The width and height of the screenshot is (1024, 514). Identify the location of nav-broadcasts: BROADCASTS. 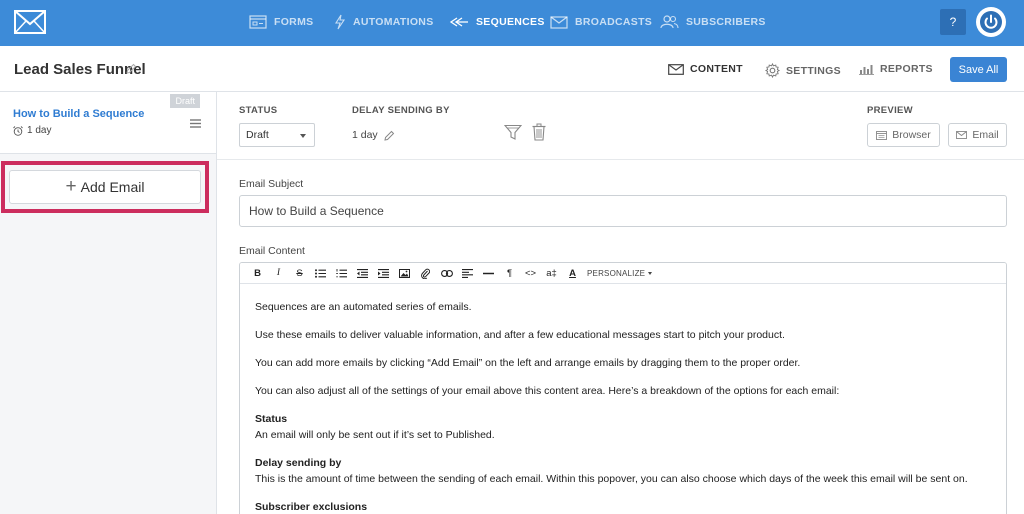
(601, 22).